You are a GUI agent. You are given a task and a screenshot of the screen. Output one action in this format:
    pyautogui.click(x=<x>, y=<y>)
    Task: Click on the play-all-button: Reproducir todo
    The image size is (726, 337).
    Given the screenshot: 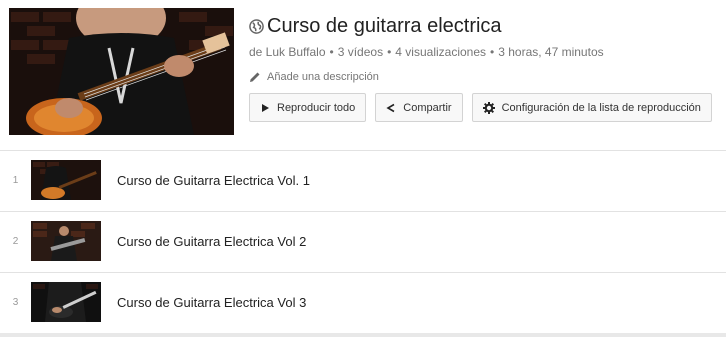 What is the action you would take?
    pyautogui.click(x=308, y=107)
    